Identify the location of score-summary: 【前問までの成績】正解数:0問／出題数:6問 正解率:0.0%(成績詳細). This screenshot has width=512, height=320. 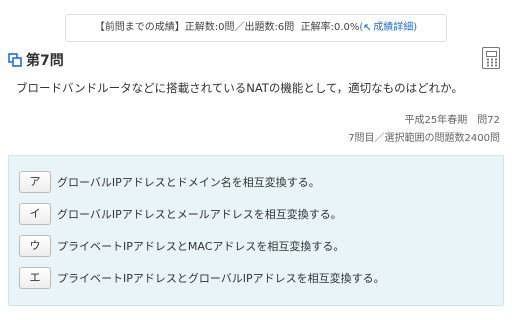
(256, 28).